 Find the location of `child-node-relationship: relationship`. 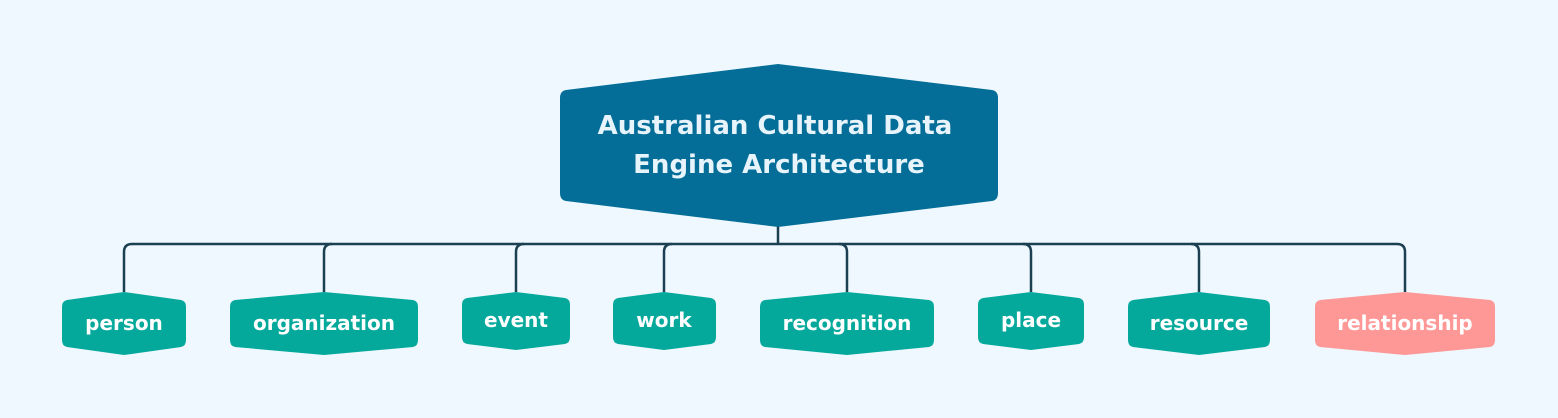

child-node-relationship: relationship is located at coordinates (1405, 323).